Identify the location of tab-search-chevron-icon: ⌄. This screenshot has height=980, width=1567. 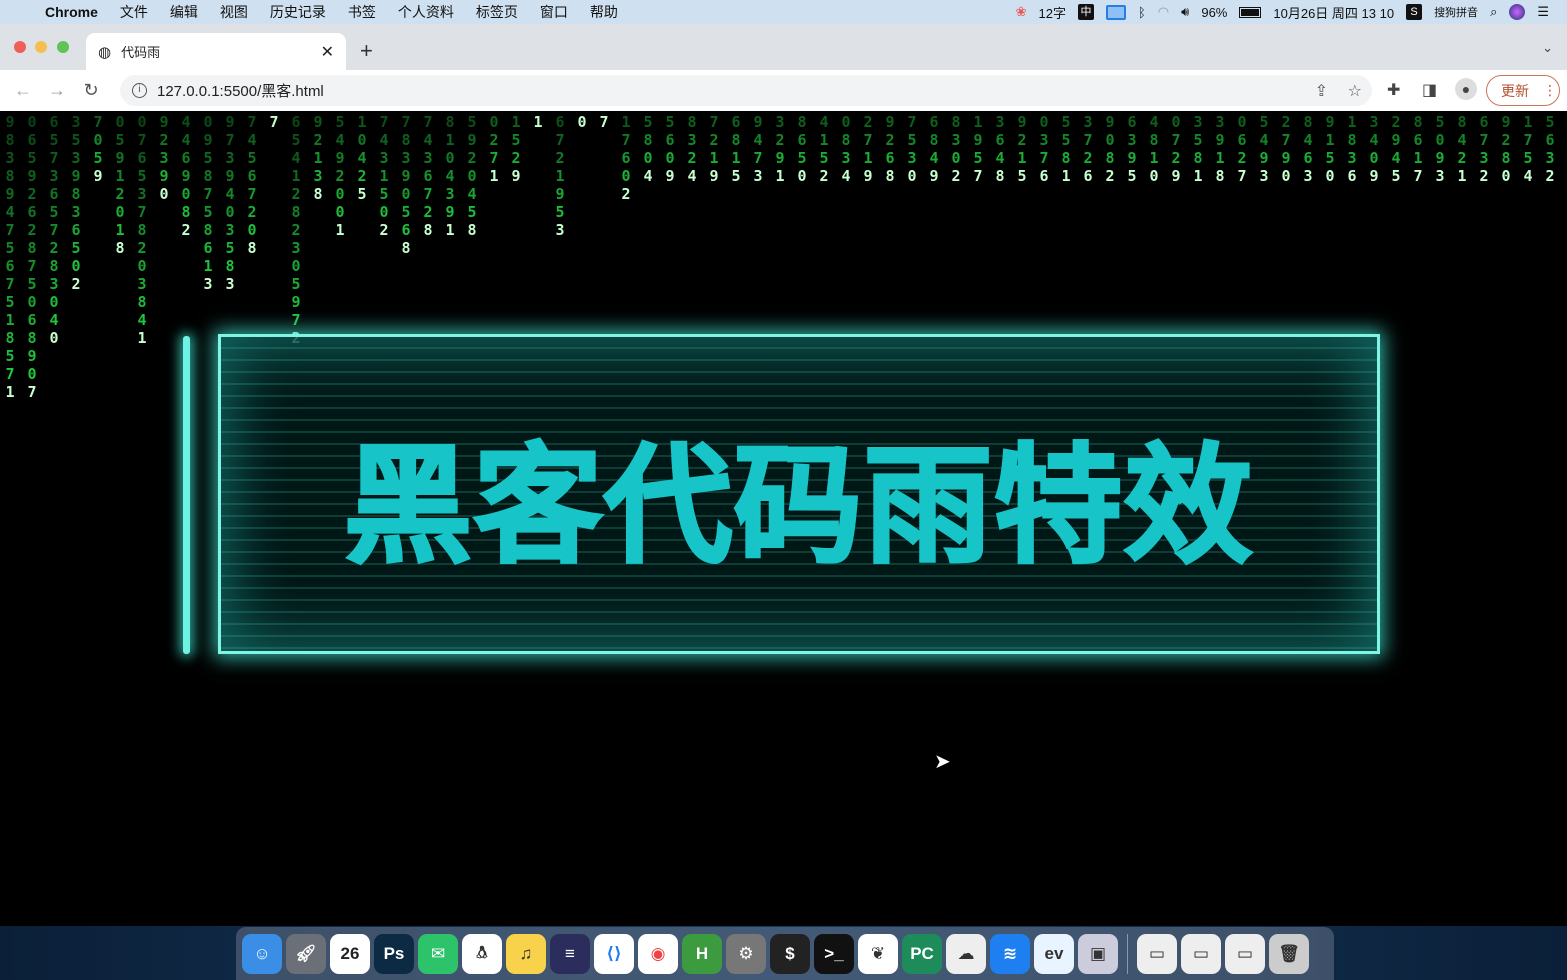
(1547, 48).